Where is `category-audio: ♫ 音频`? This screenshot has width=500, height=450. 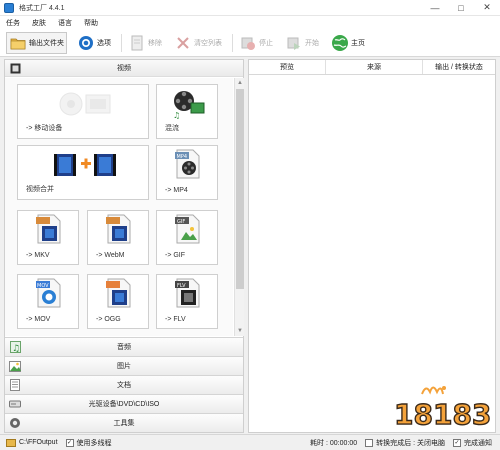
category-audio: ♫ 音频 is located at coordinates (124, 346).